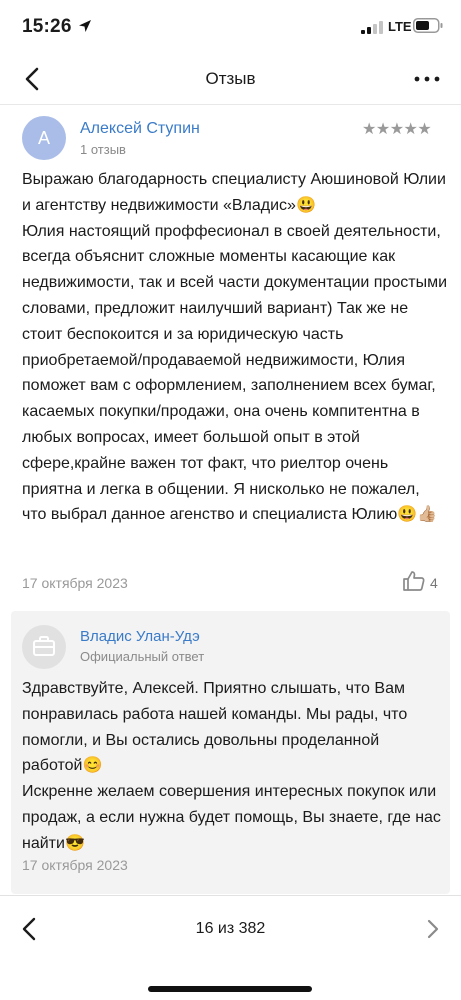  I want to click on review-date: 17 октября 2023, so click(75, 583).